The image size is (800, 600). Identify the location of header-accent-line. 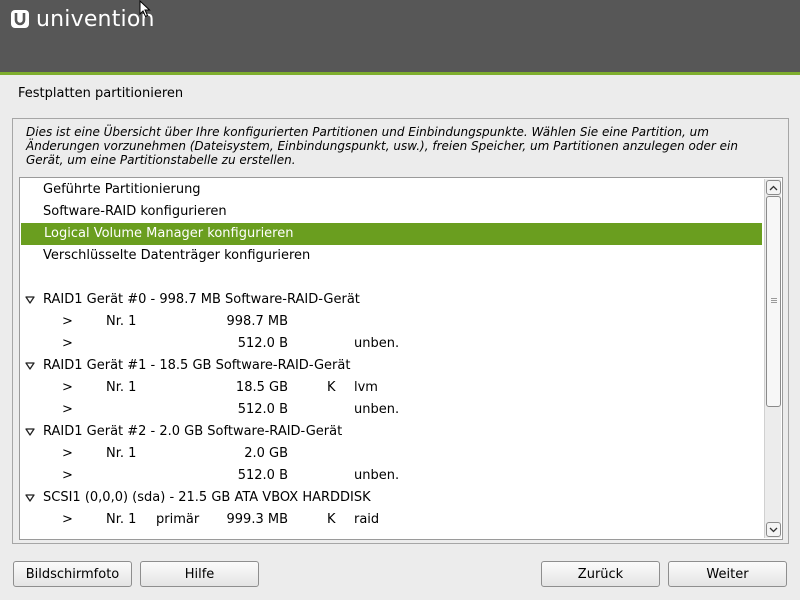
(400, 73).